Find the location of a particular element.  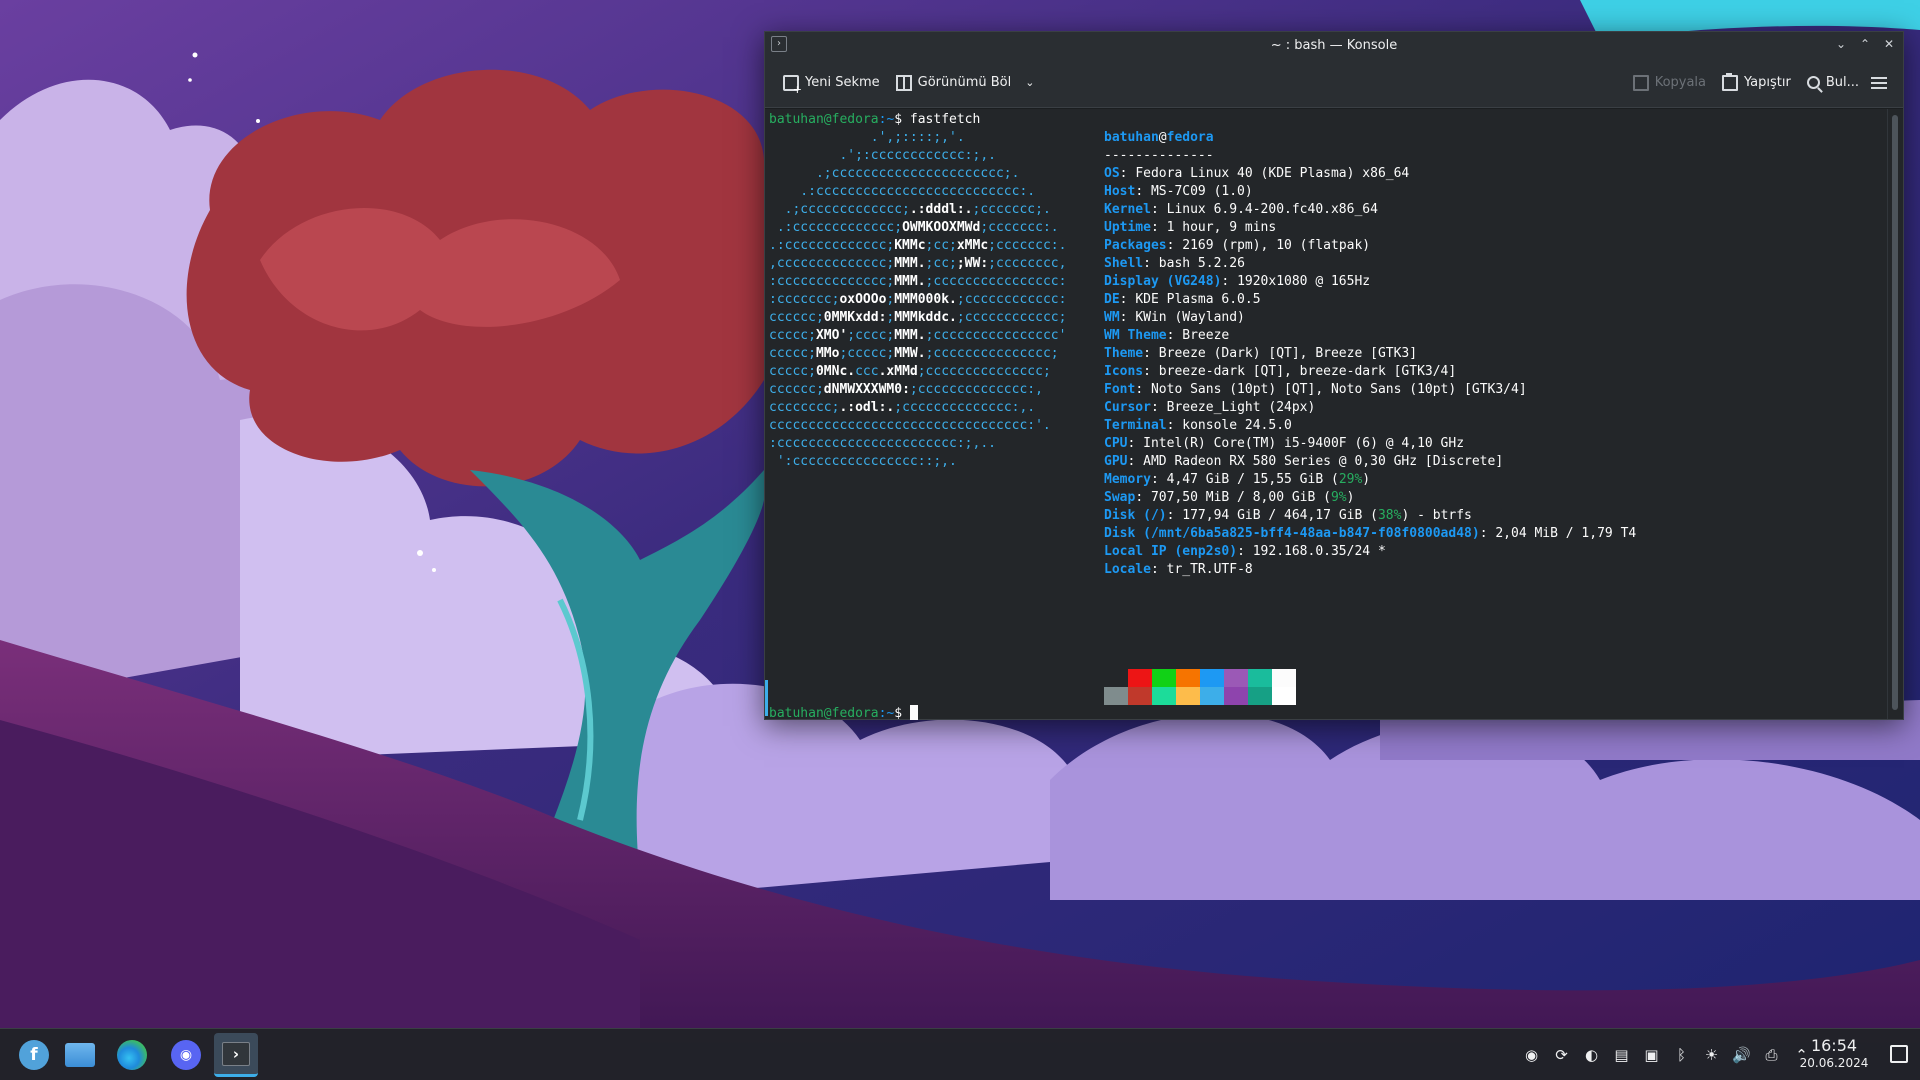

logo-line: ':cccccccccccccccc::;,. is located at coordinates (917, 462).